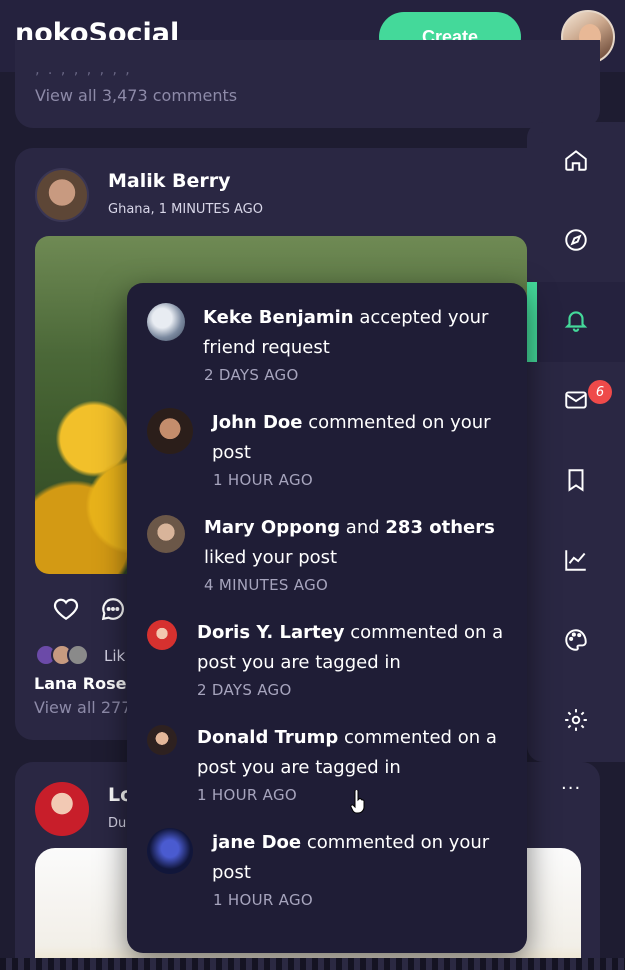  What do you see at coordinates (136, 95) in the screenshot?
I see `view-comments-link: View all 3,473 comments` at bounding box center [136, 95].